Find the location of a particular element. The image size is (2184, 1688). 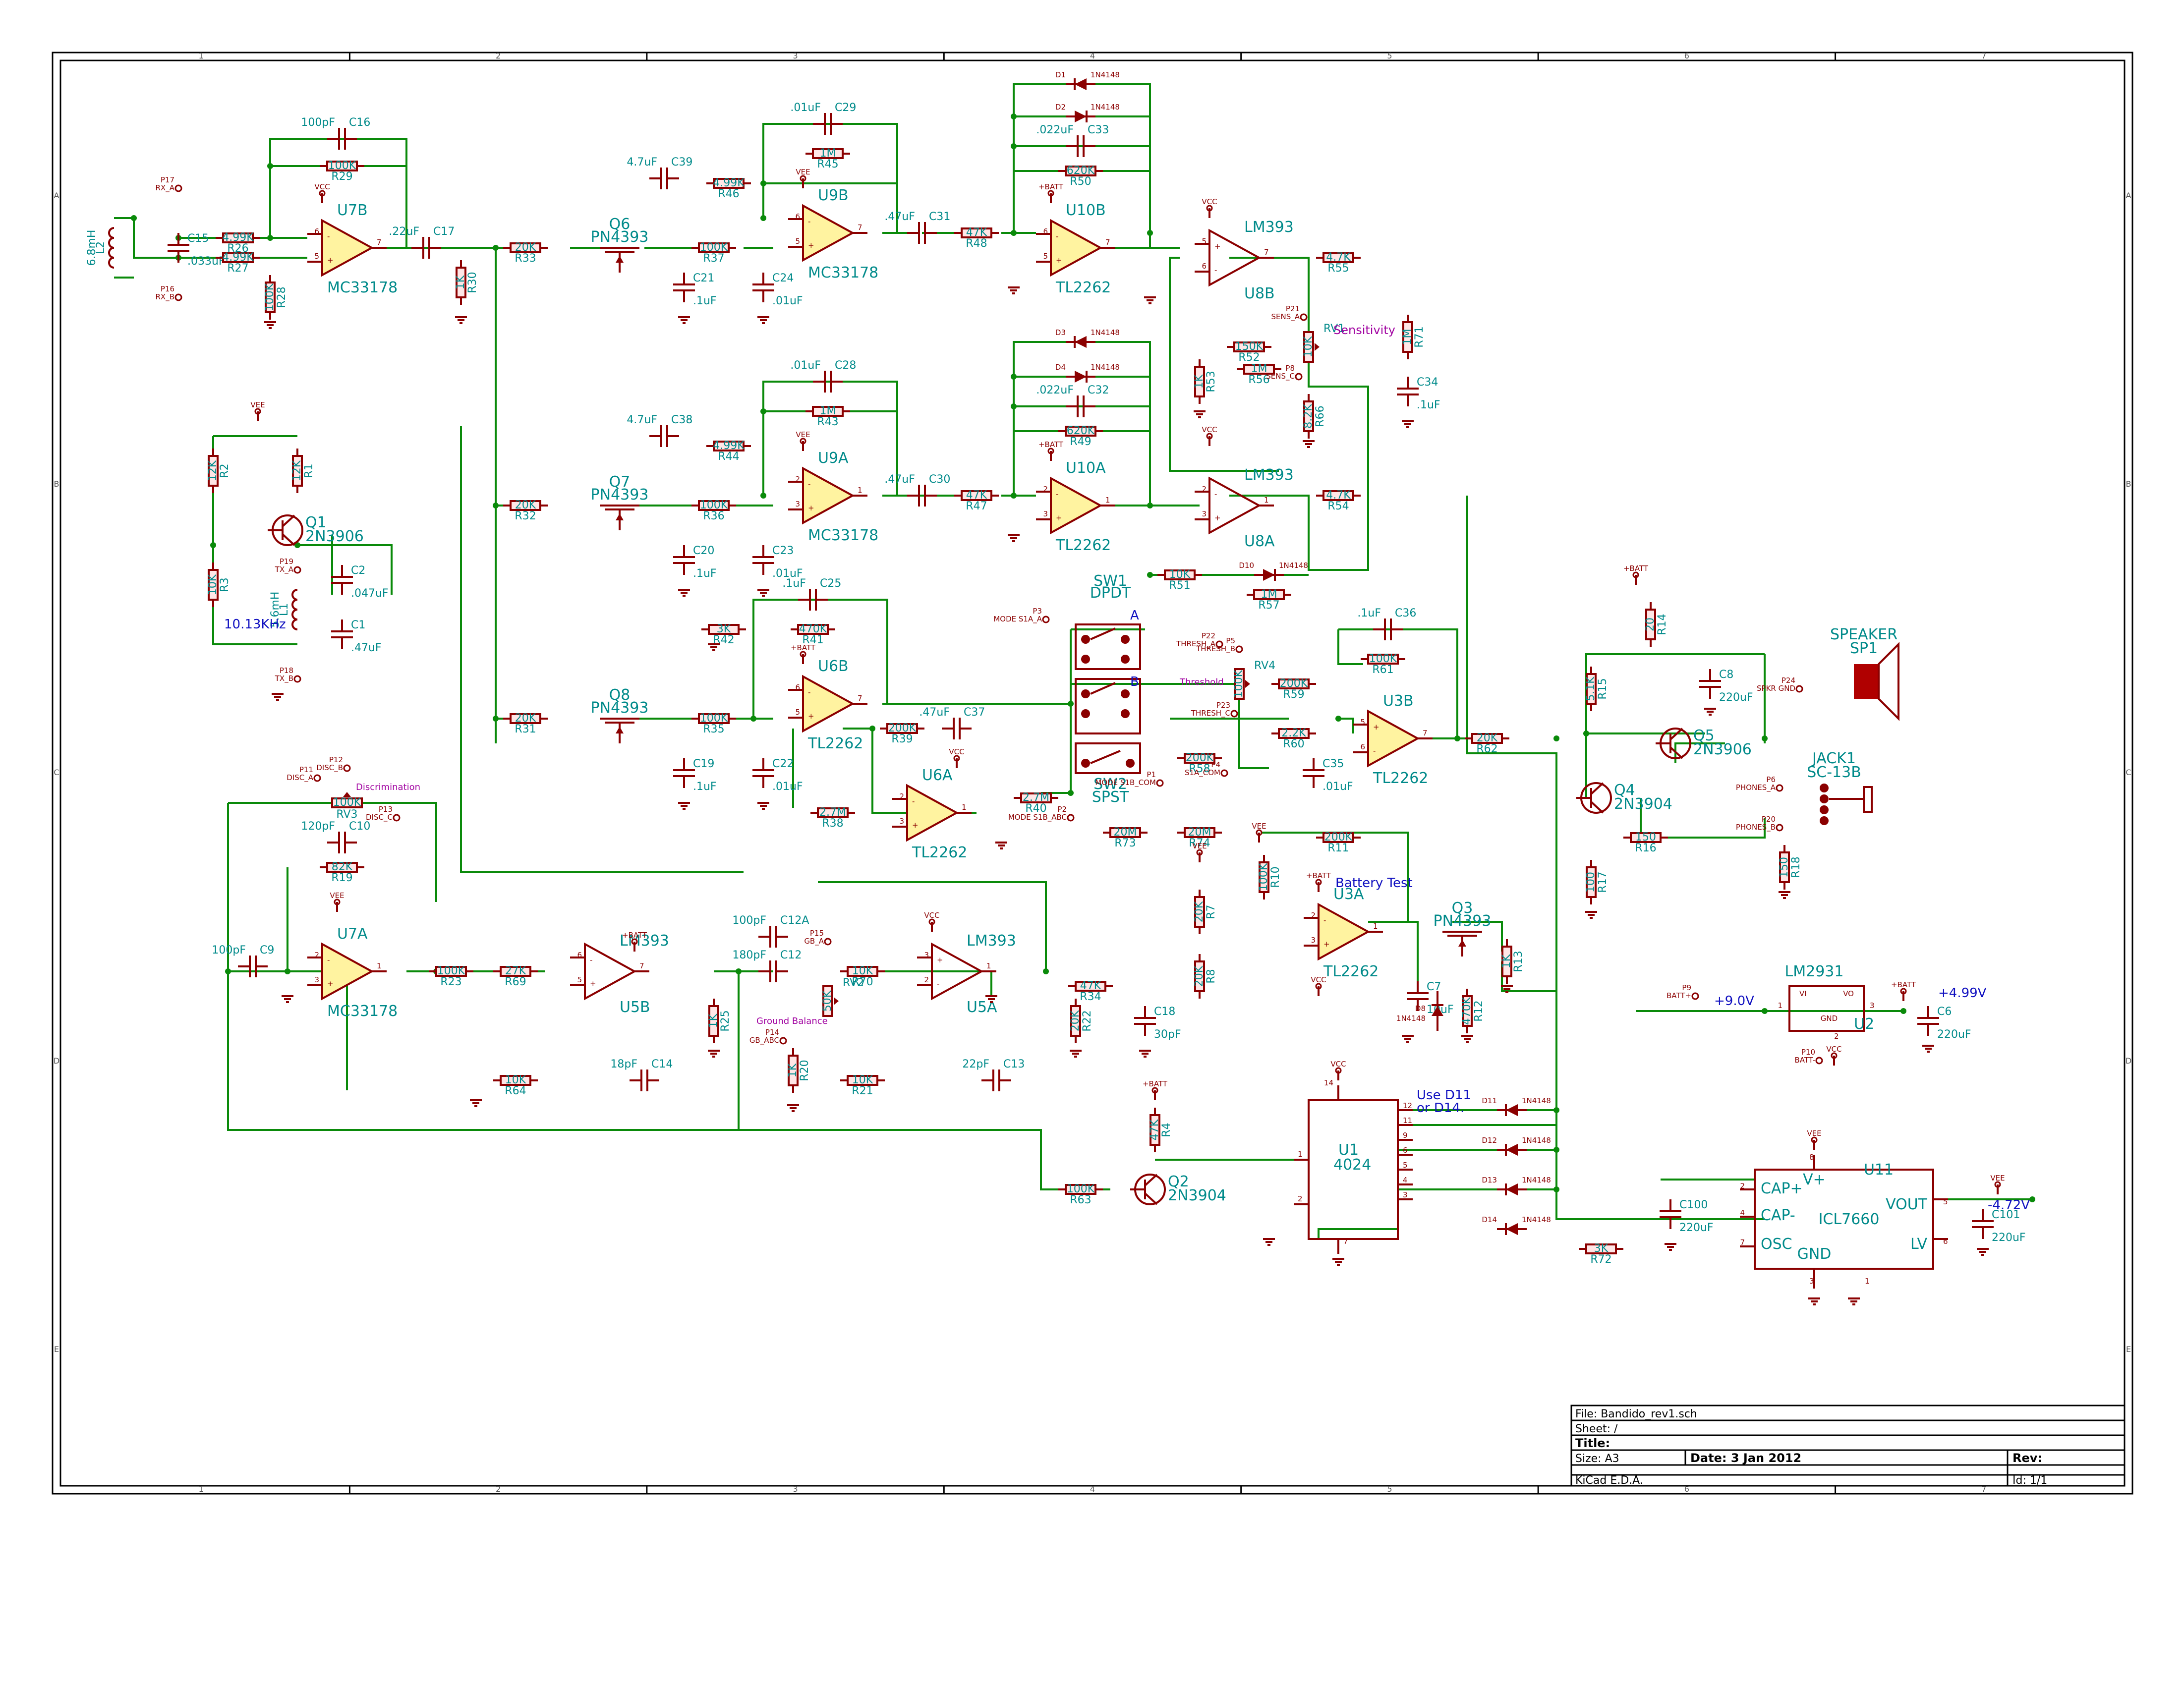

col-marker: 1 is located at coordinates (201, 55).